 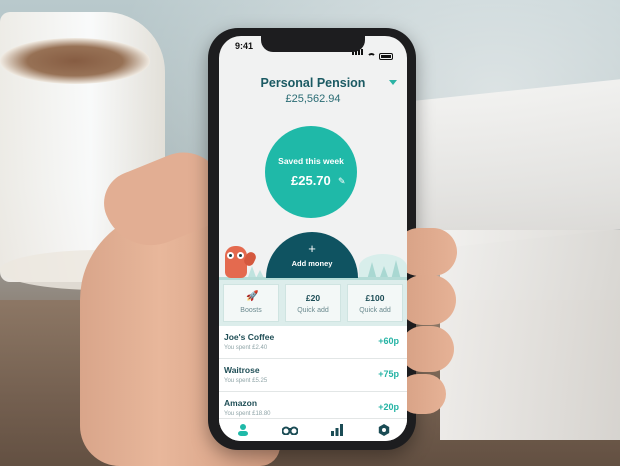 I want to click on saved-label: Saved this week, so click(x=311, y=161).